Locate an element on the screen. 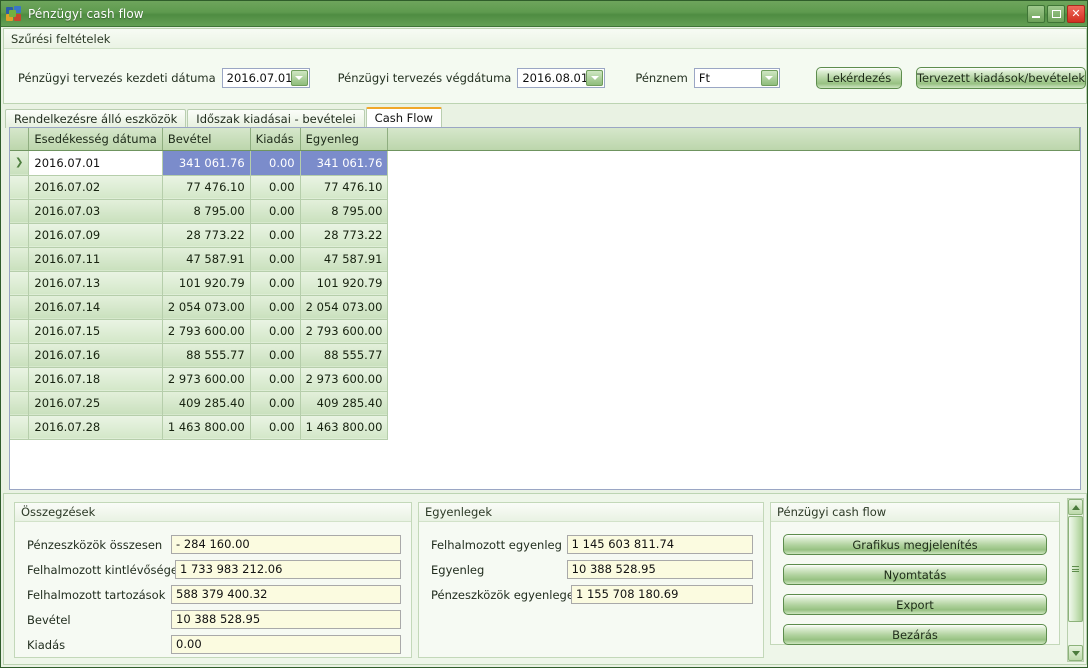 The image size is (1088, 668). currency-combo: Ft is located at coordinates (736, 78).